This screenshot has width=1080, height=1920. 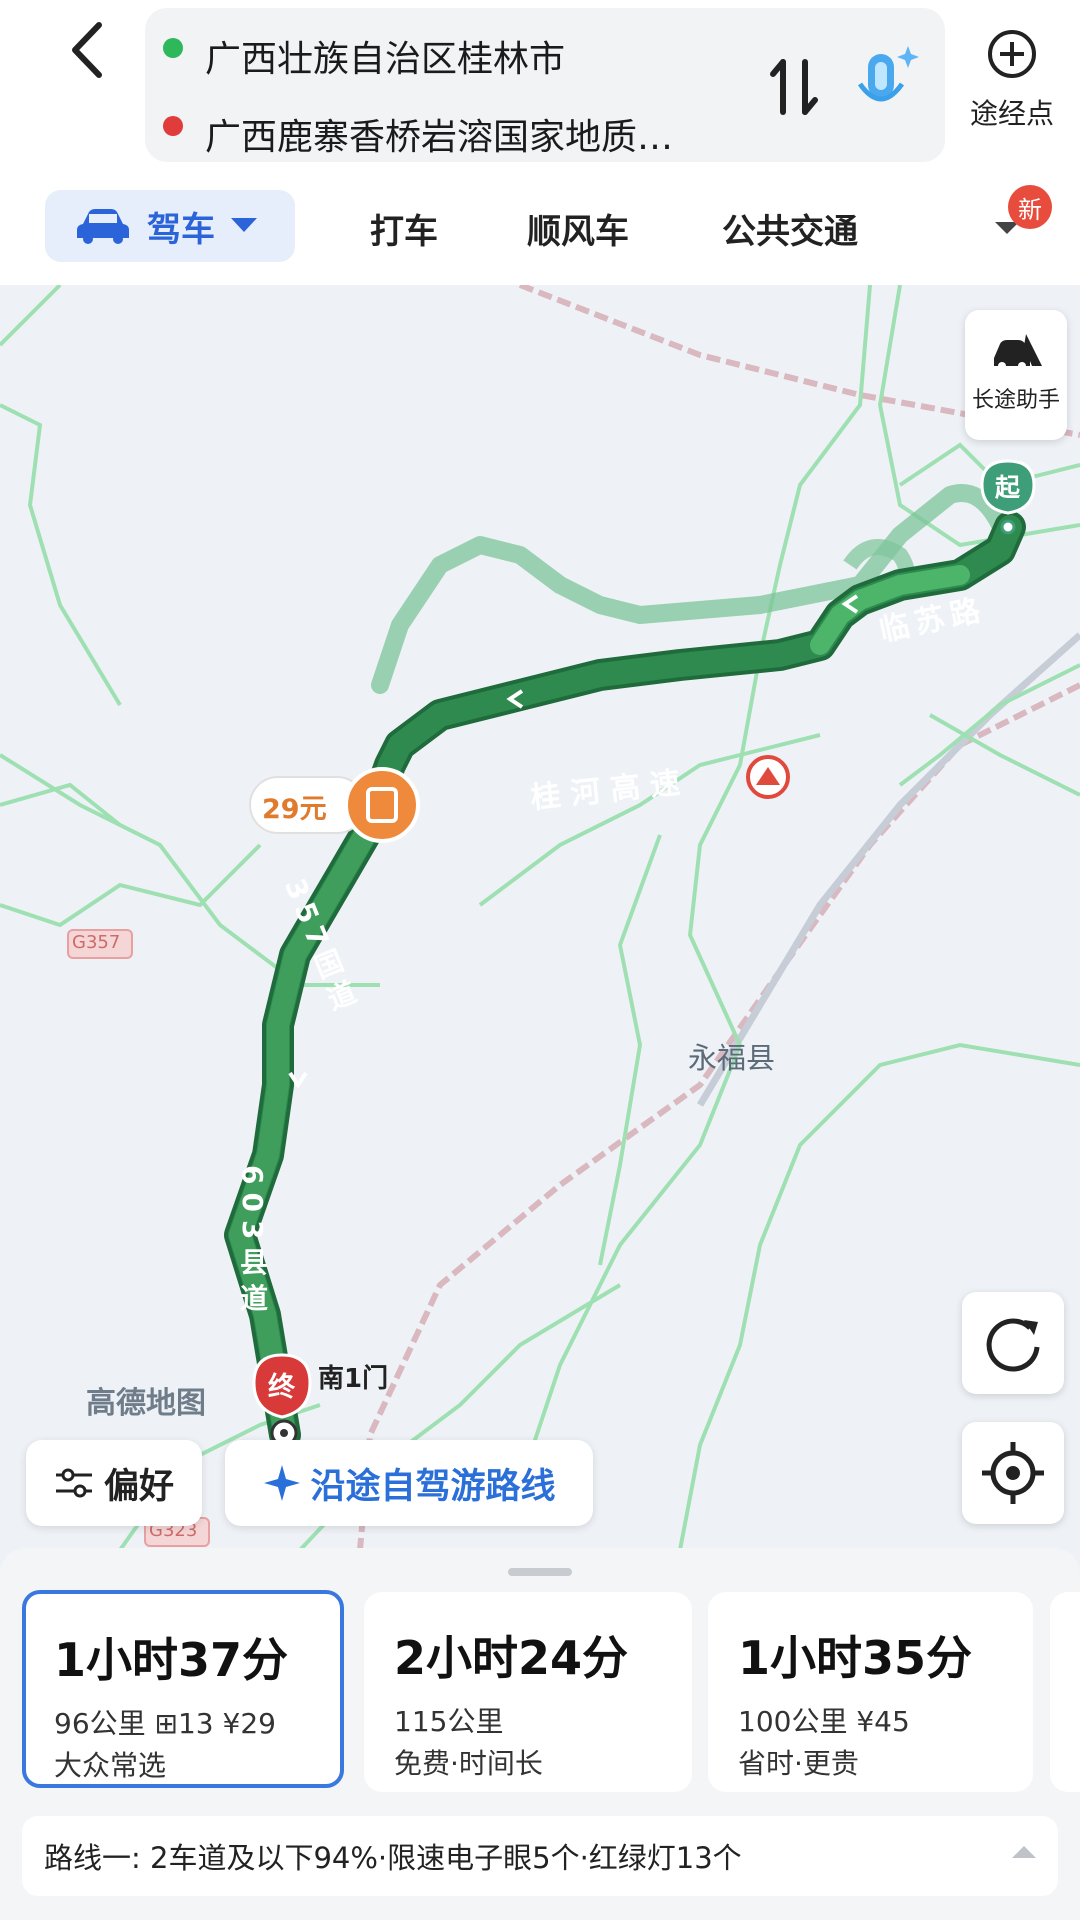 I want to click on end-poi-label: 南1门, so click(x=353, y=1379).